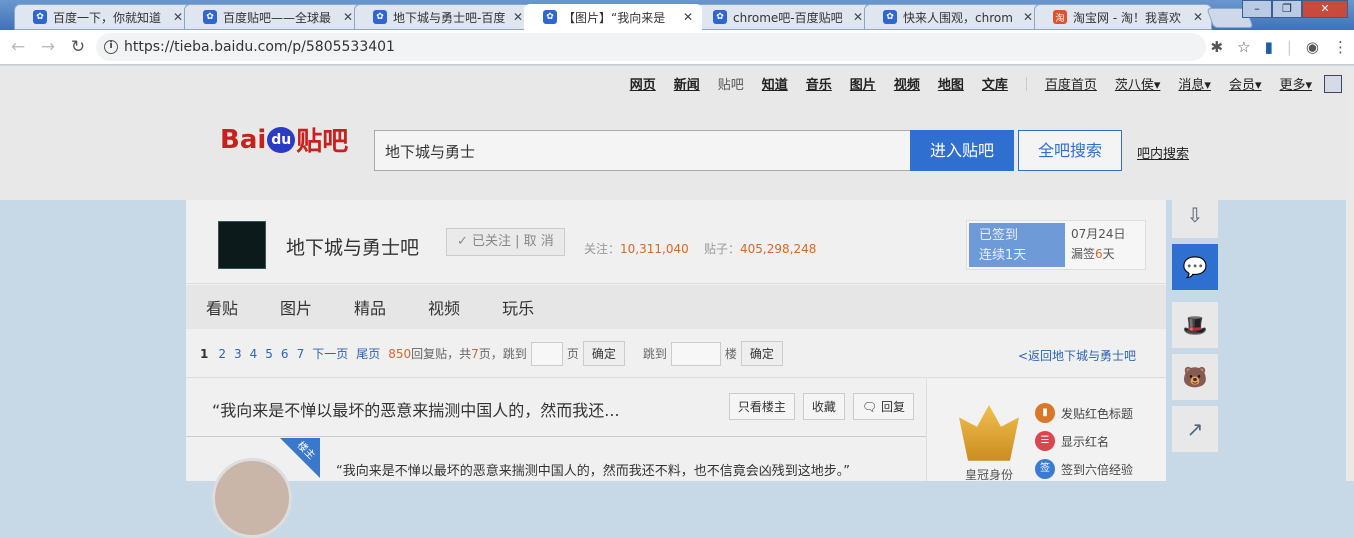 The image size is (1354, 538). Describe the element at coordinates (775, 83) in the screenshot. I see `top-nav-link: 知道` at that location.